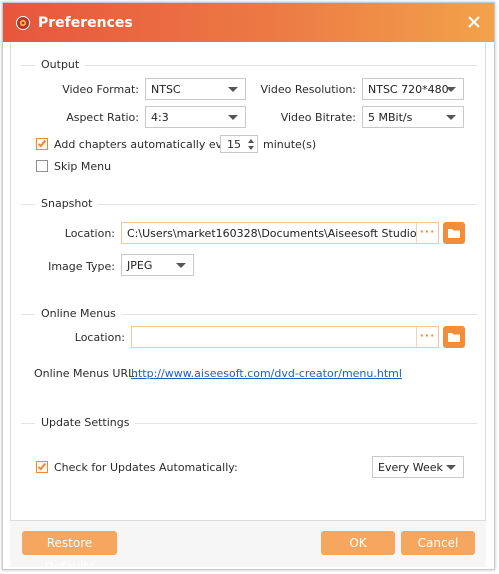 This screenshot has width=499, height=574. I want to click on video-resolution-select: NTSC 720*480, so click(413, 89).